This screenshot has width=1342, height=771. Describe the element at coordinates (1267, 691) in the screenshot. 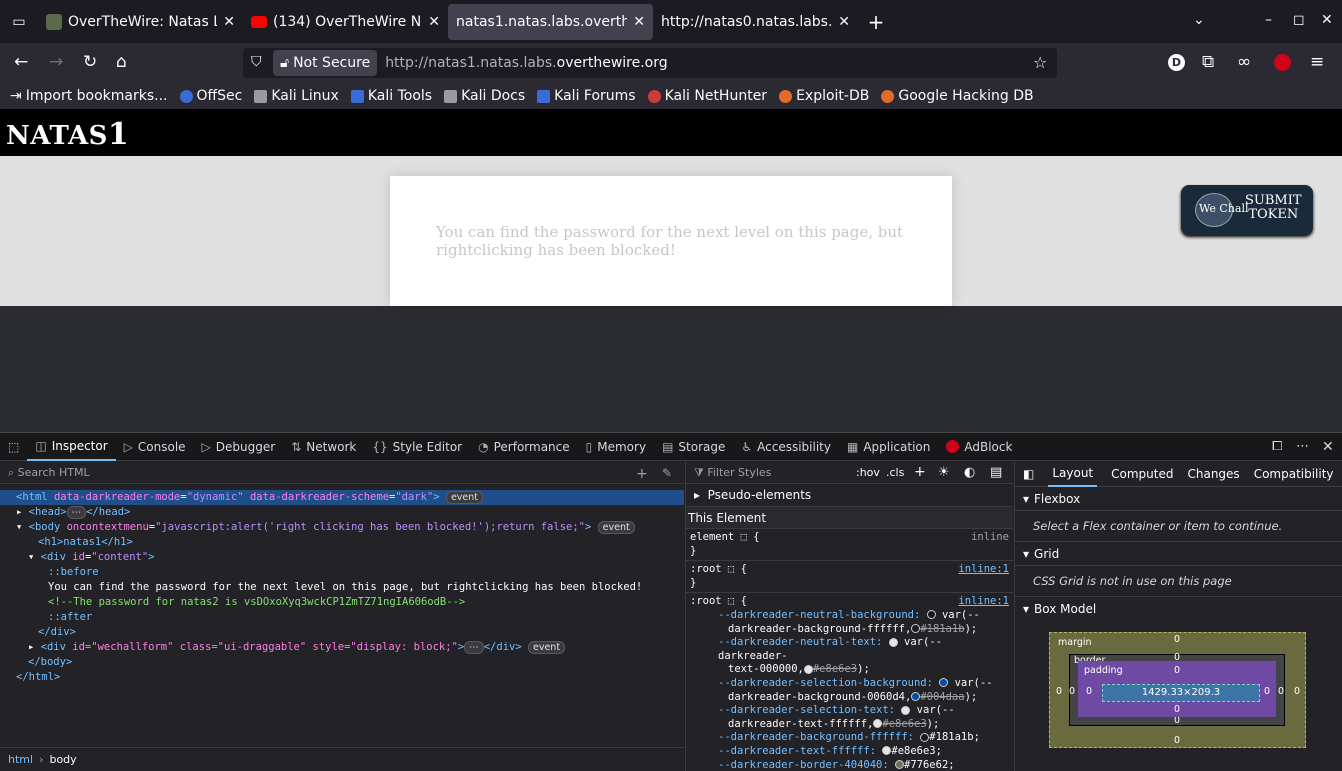

I see `padding-right-value: 0` at that location.